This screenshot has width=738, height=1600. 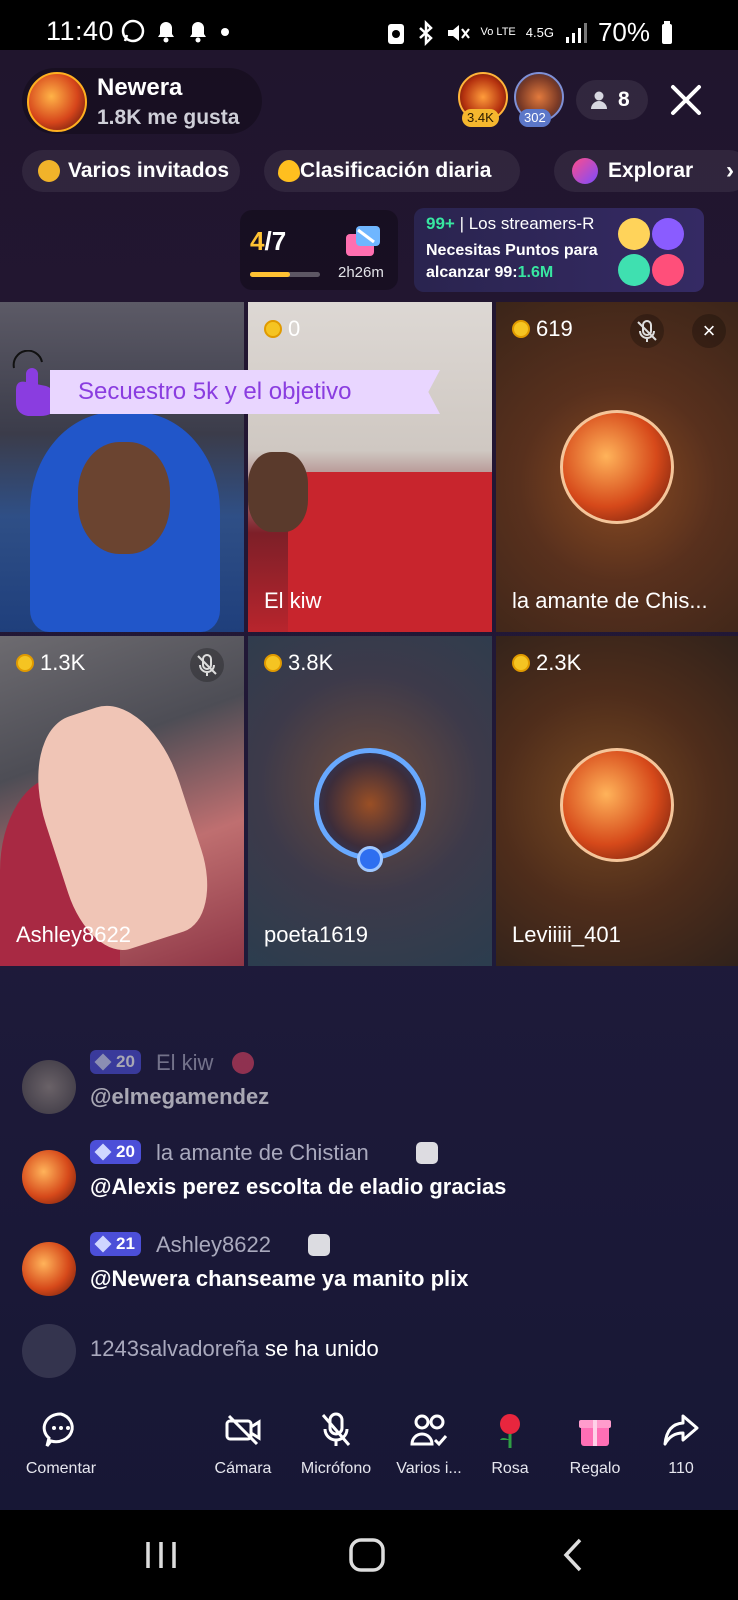 What do you see at coordinates (115, 1244) in the screenshot?
I see `level-badge: 21` at bounding box center [115, 1244].